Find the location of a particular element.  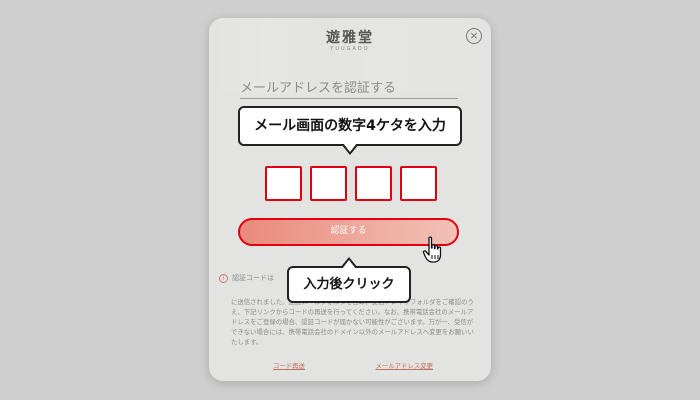

click-instruction-callout: 入力後クリック is located at coordinates (349, 284).